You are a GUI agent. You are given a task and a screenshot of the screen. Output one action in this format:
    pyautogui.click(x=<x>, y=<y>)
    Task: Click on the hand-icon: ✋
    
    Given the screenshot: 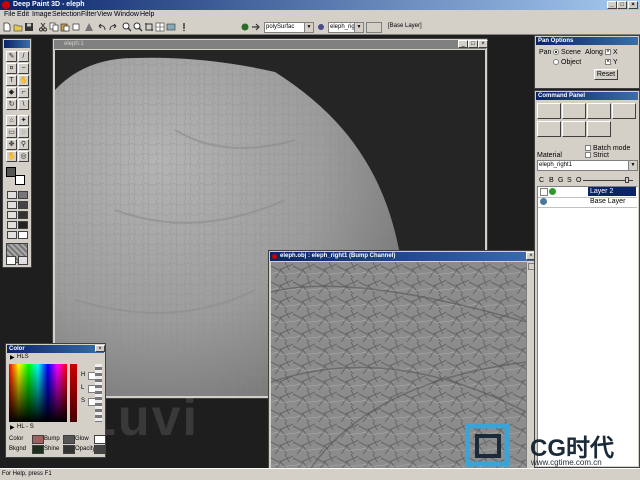 What is the action you would take?
    pyautogui.click(x=23, y=80)
    